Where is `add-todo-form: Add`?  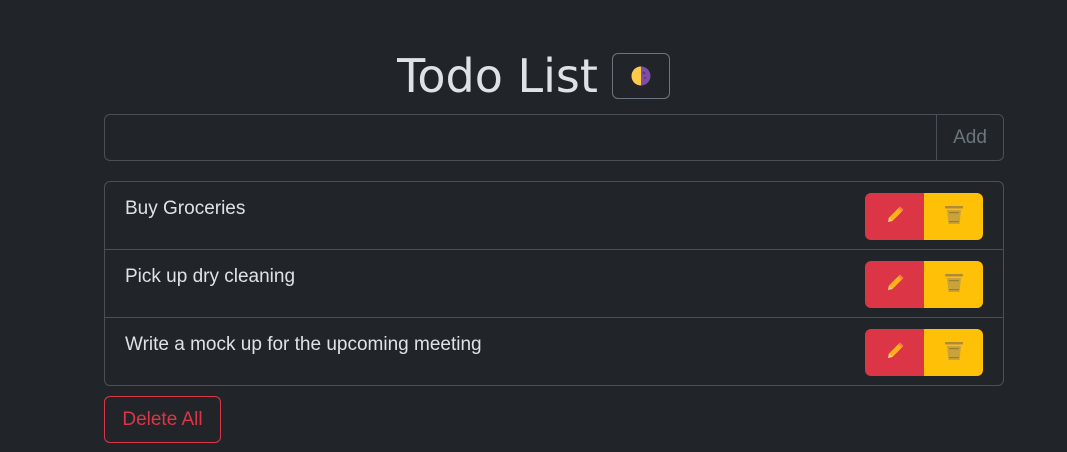
add-todo-form: Add is located at coordinates (554, 137).